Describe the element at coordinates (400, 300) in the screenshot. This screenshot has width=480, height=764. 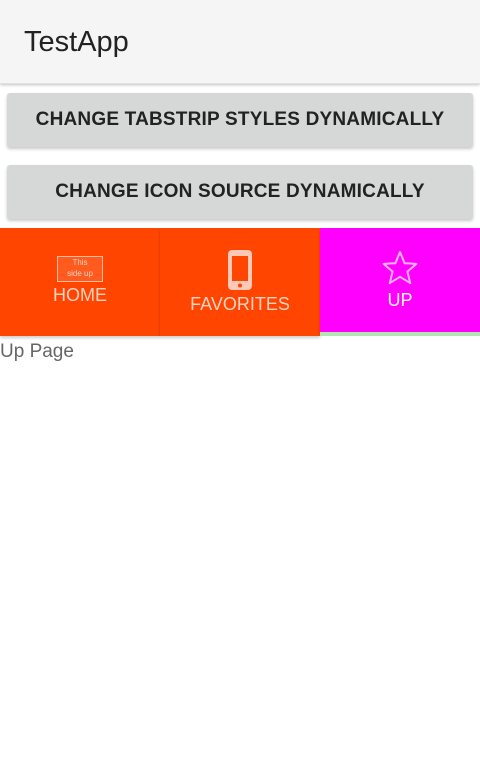
I see `tab-up-label: UP` at that location.